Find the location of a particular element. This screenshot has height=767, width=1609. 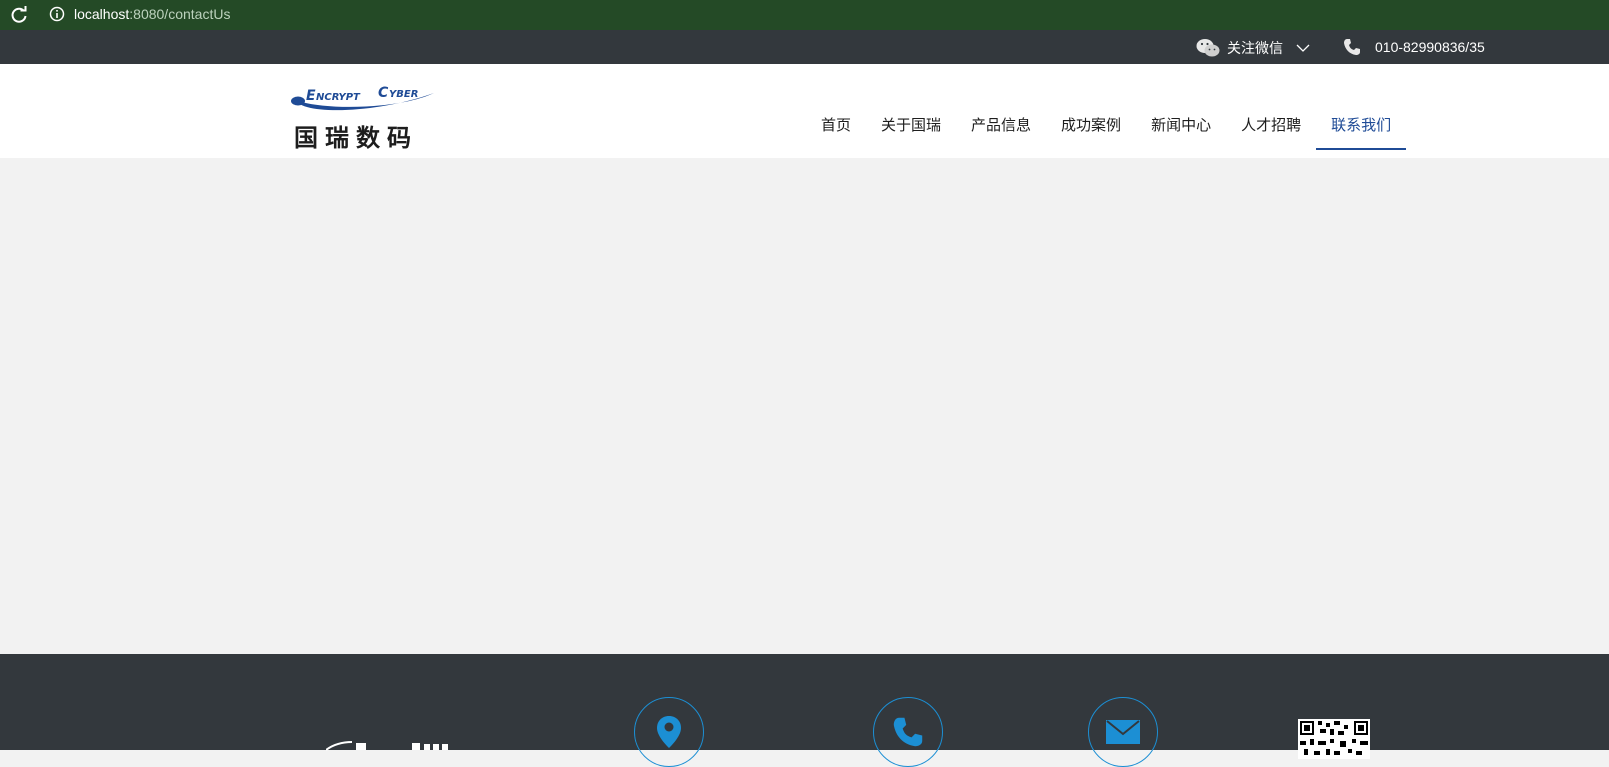

phone-contact: 010-82990836/35 is located at coordinates (1414, 47).